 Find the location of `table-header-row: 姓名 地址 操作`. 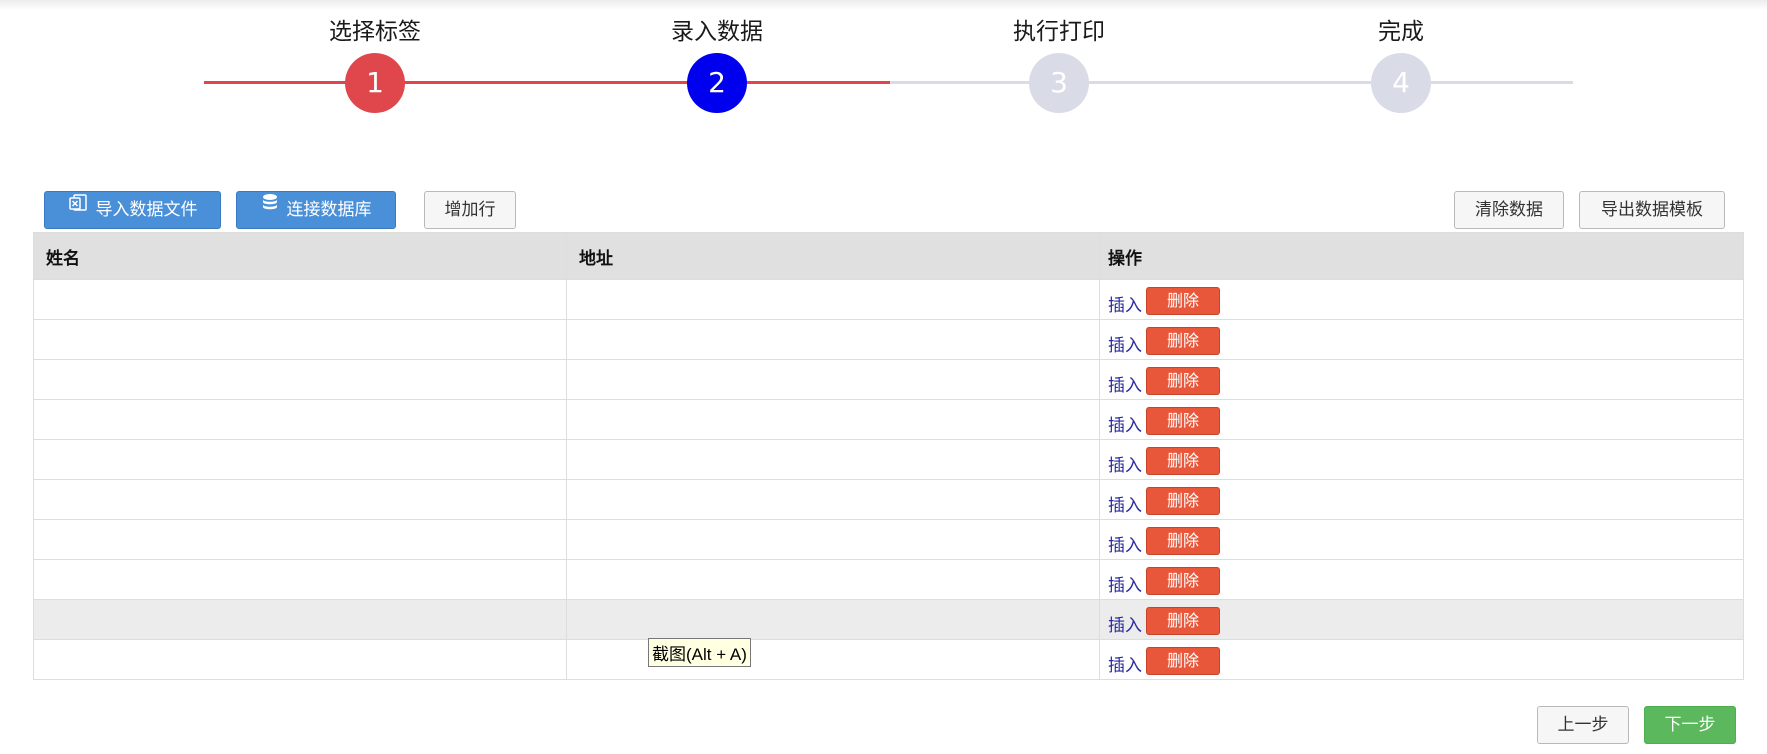

table-header-row: 姓名 地址 操作 is located at coordinates (888, 256).